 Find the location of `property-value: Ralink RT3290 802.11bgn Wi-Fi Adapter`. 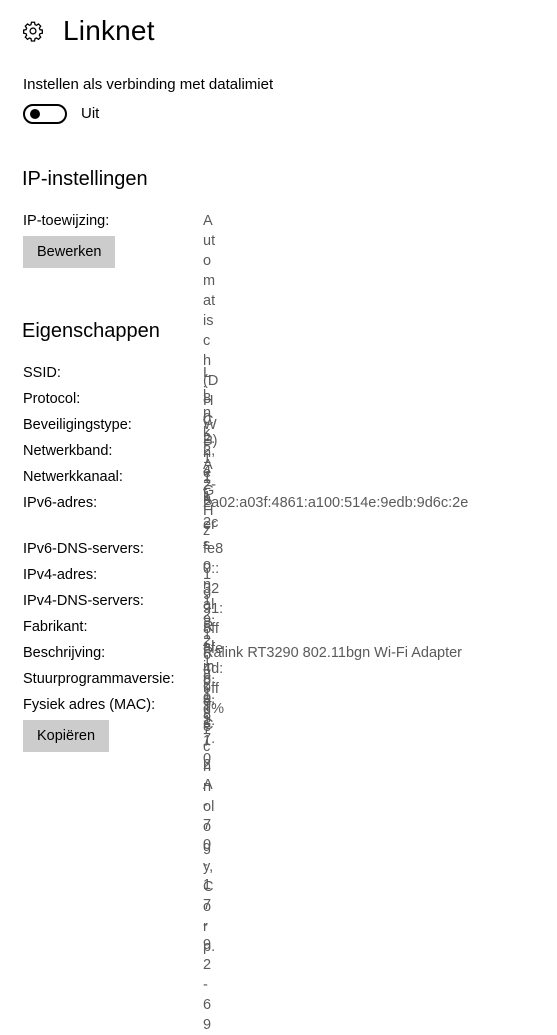

property-value: Ralink RT3290 802.11bgn Wi-Fi Adapter is located at coordinates (332, 653).